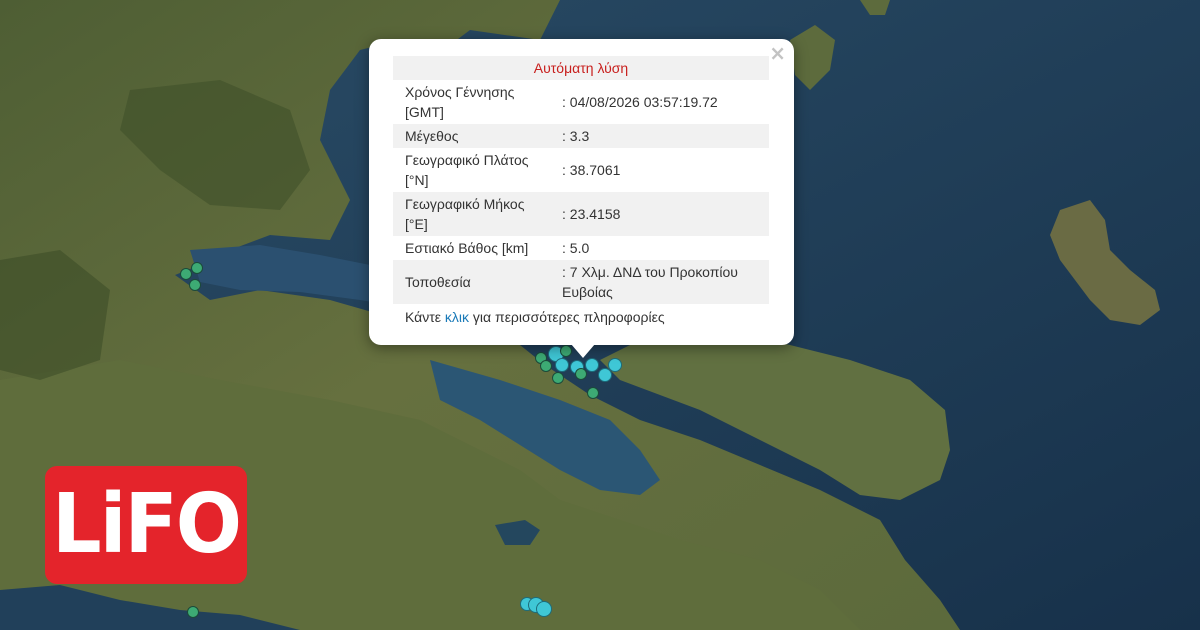  I want to click on table-row: Γεωγραφικό Πλάτος [°N] : 38.7061, so click(581, 170).